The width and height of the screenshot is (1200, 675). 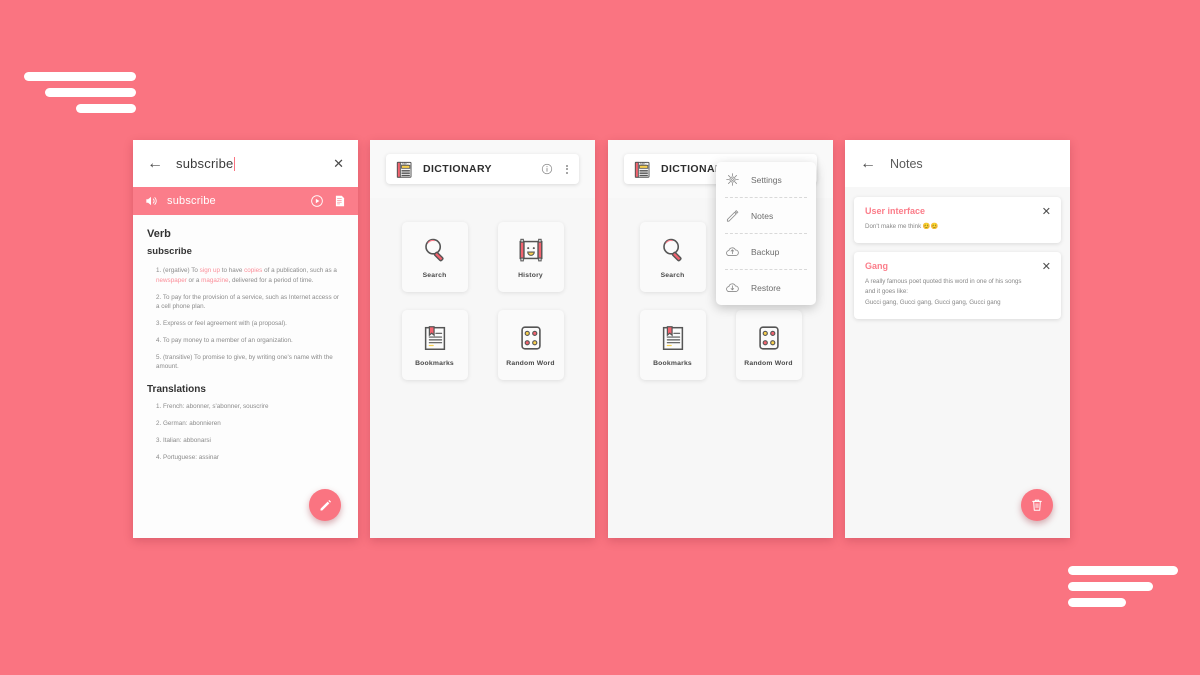 What do you see at coordinates (482, 289) in the screenshot?
I see `home-tile-grid: Search History Bookmarks Random Word` at bounding box center [482, 289].